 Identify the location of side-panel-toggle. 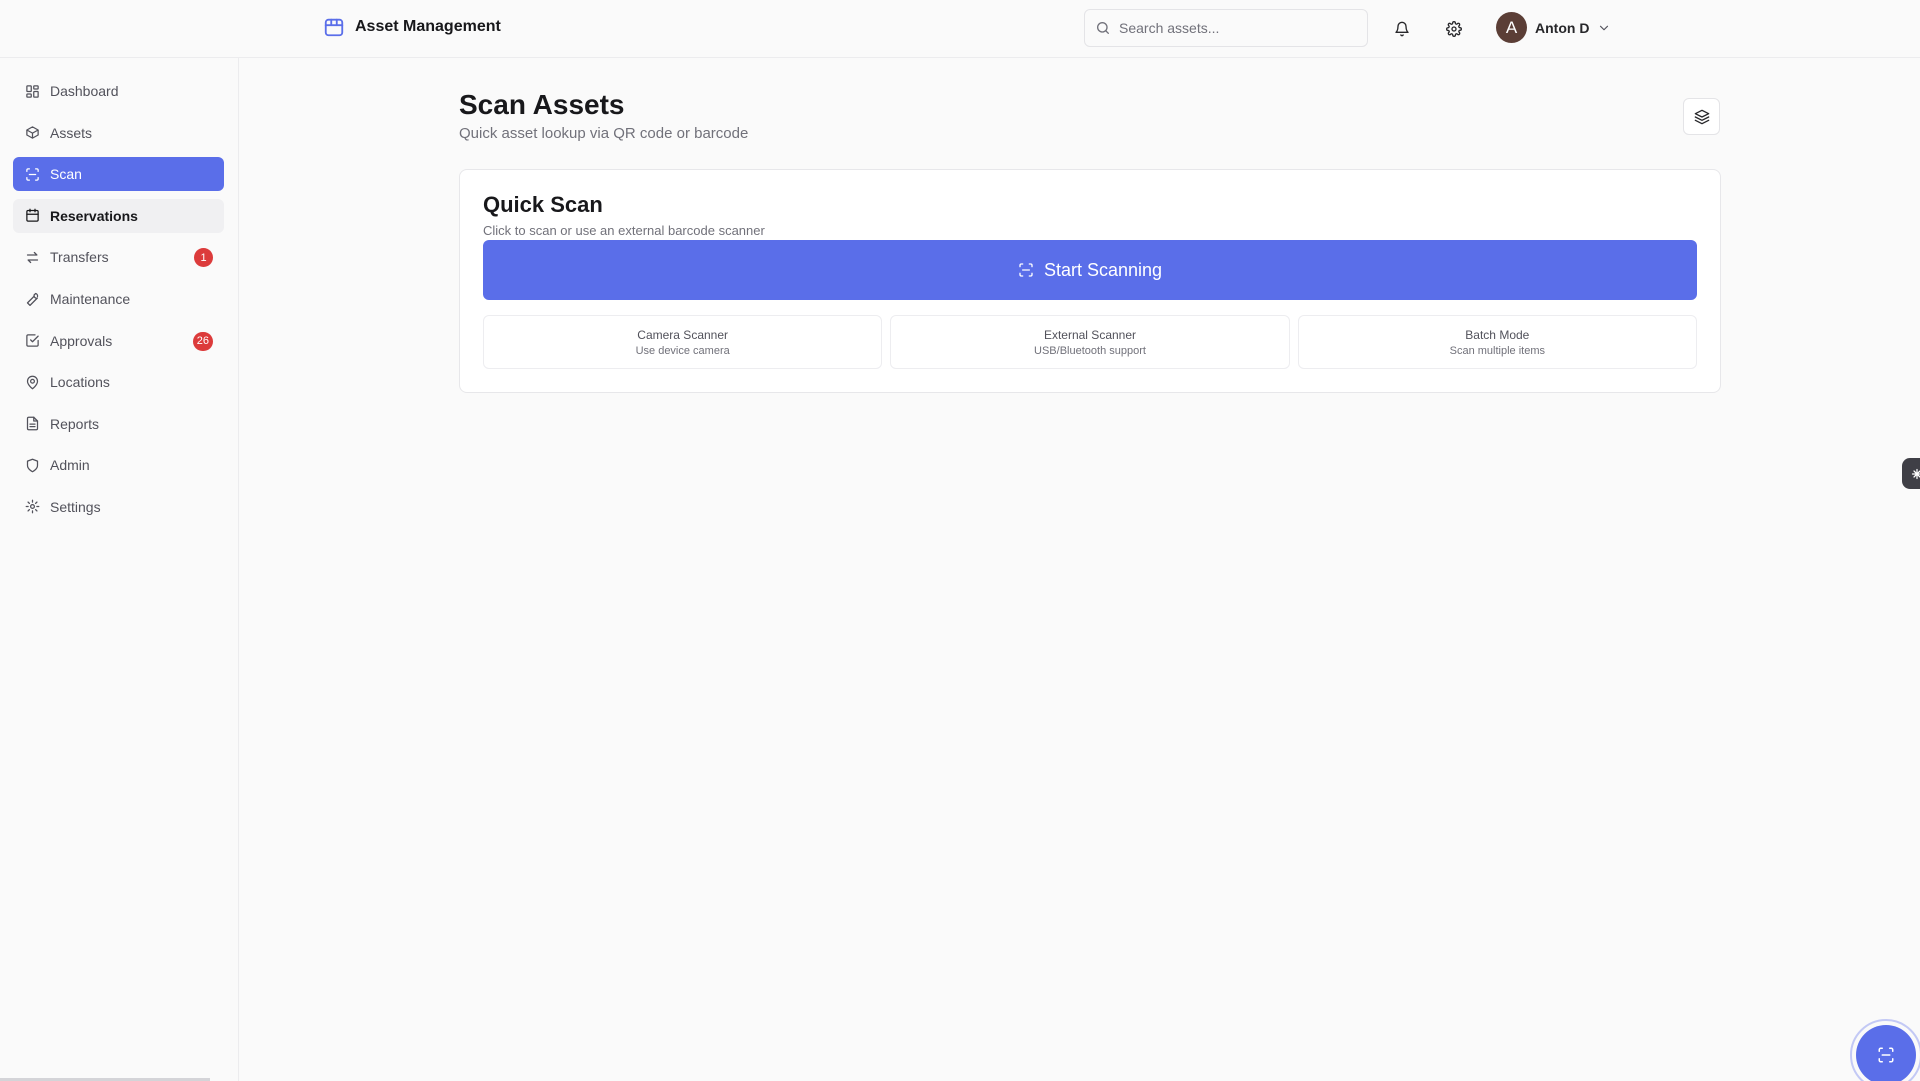
(1911, 473).